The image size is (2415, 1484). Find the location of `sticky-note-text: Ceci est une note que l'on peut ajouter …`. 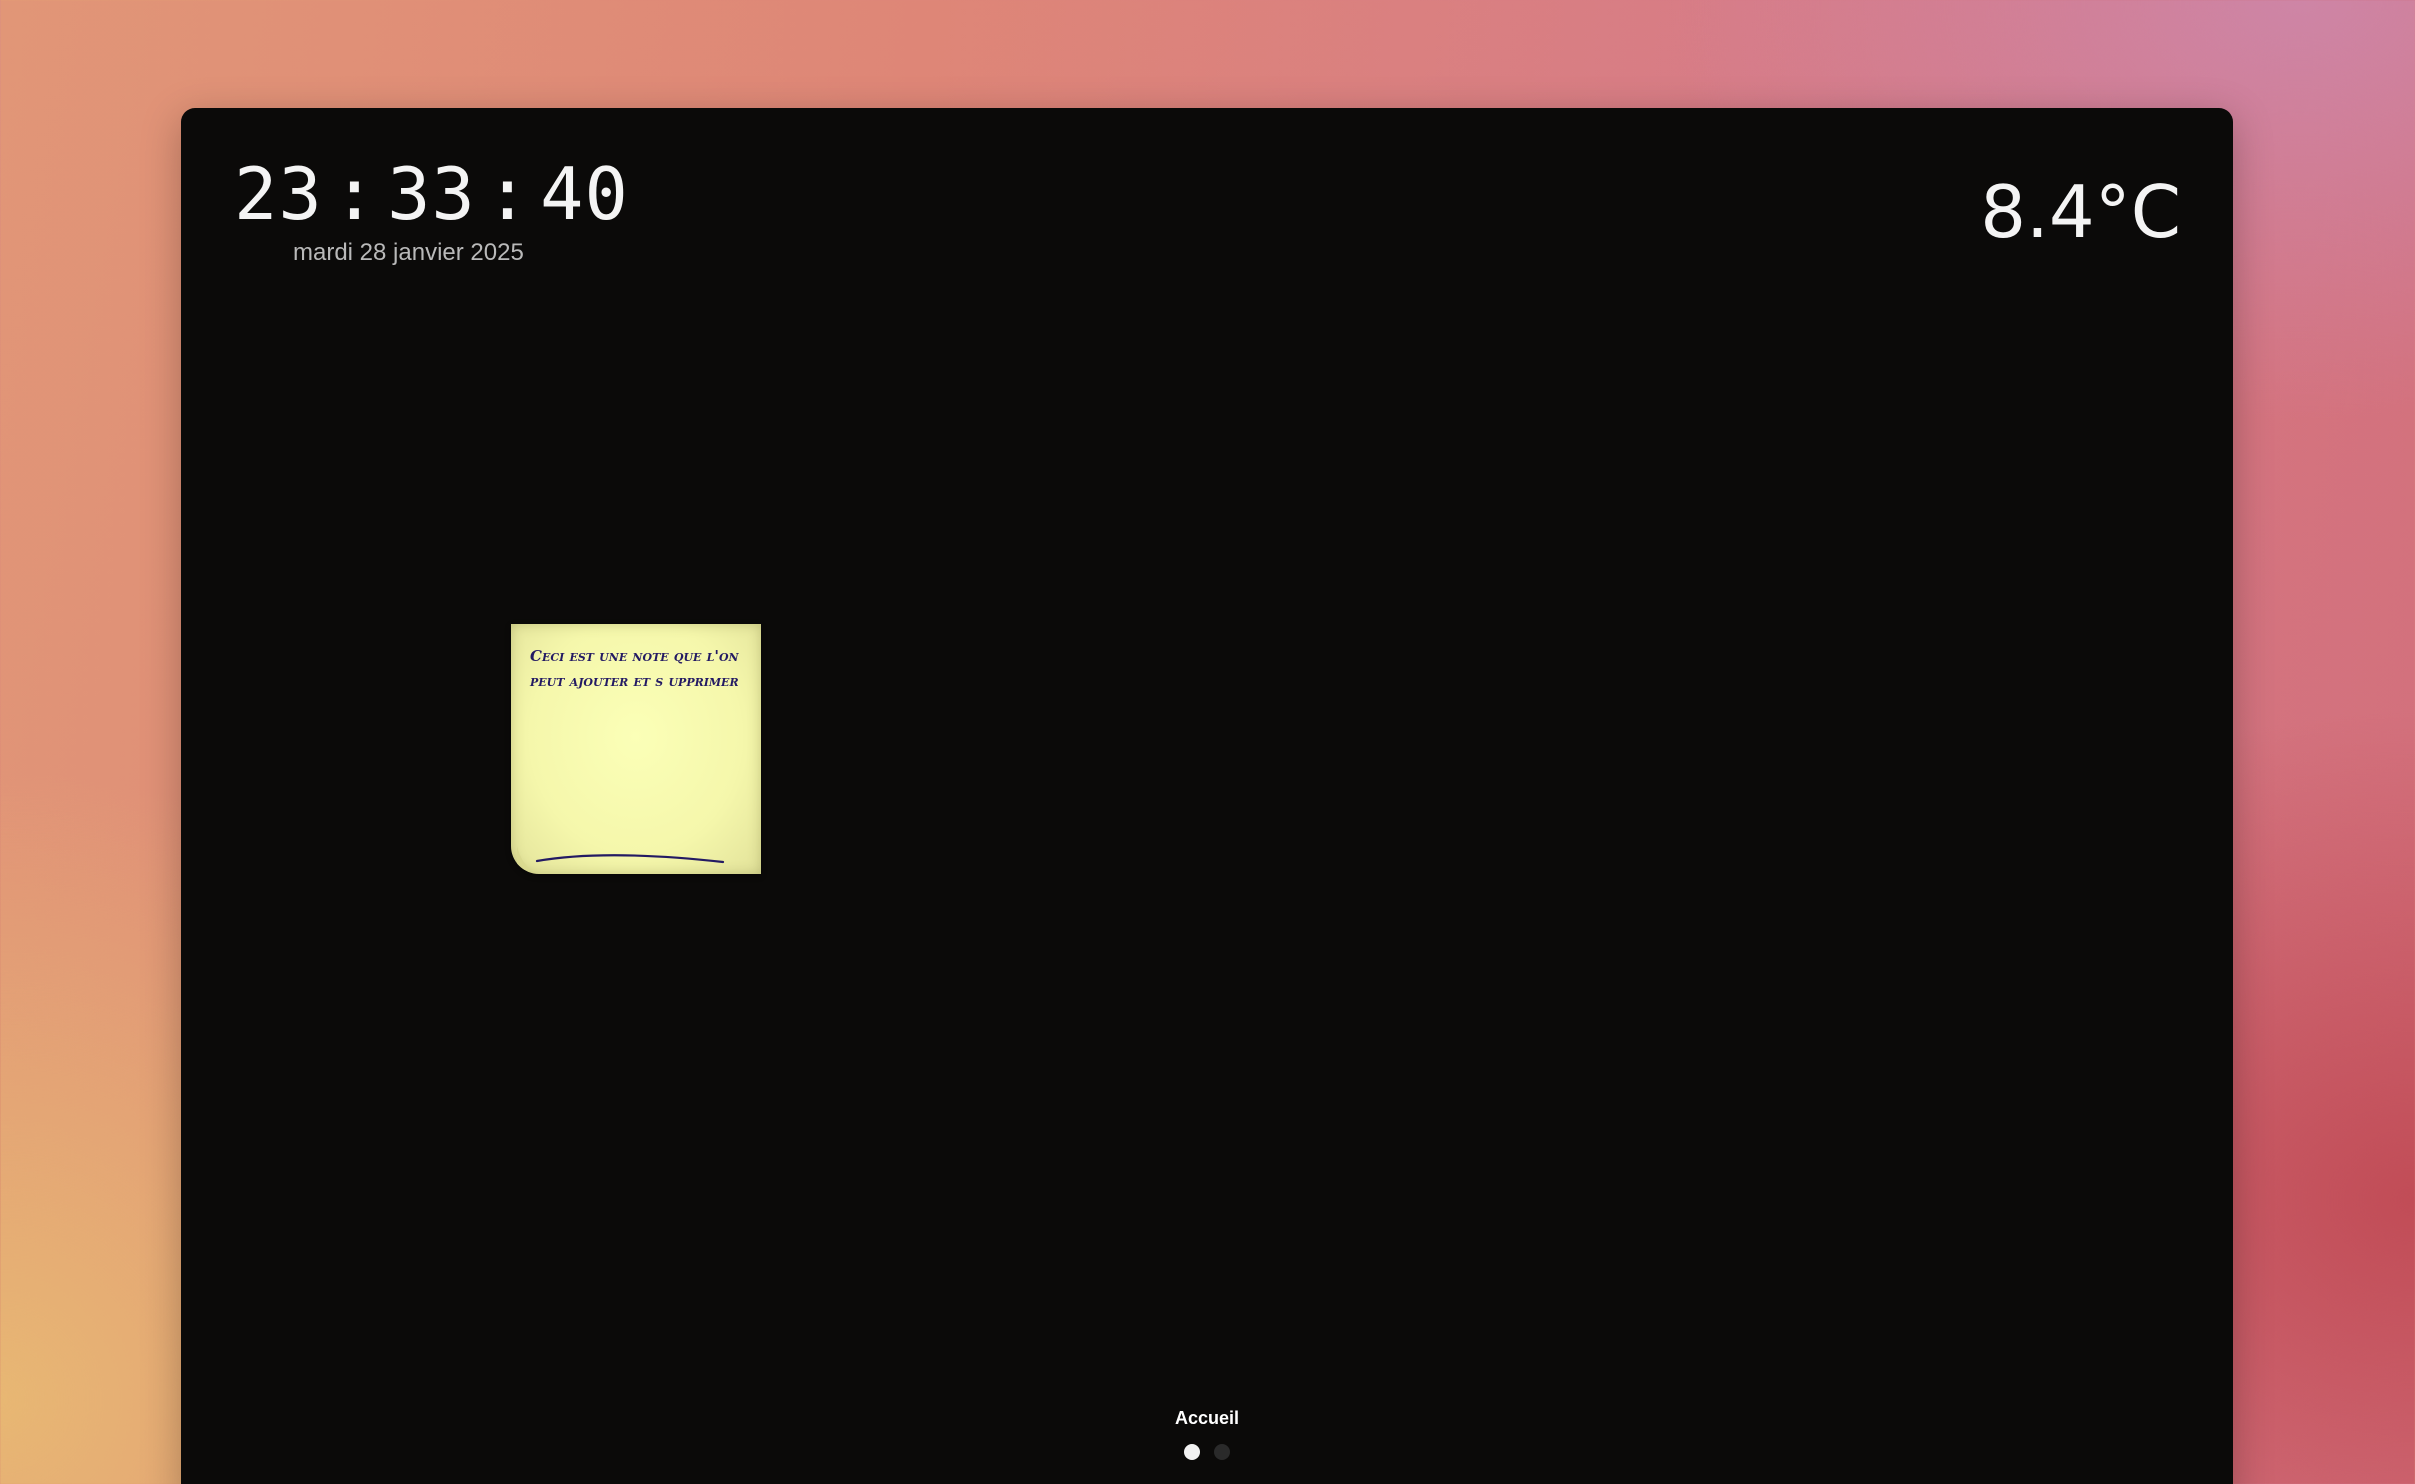

sticky-note-text: Ceci est une note que l'on peut ajouter … is located at coordinates (640, 669).